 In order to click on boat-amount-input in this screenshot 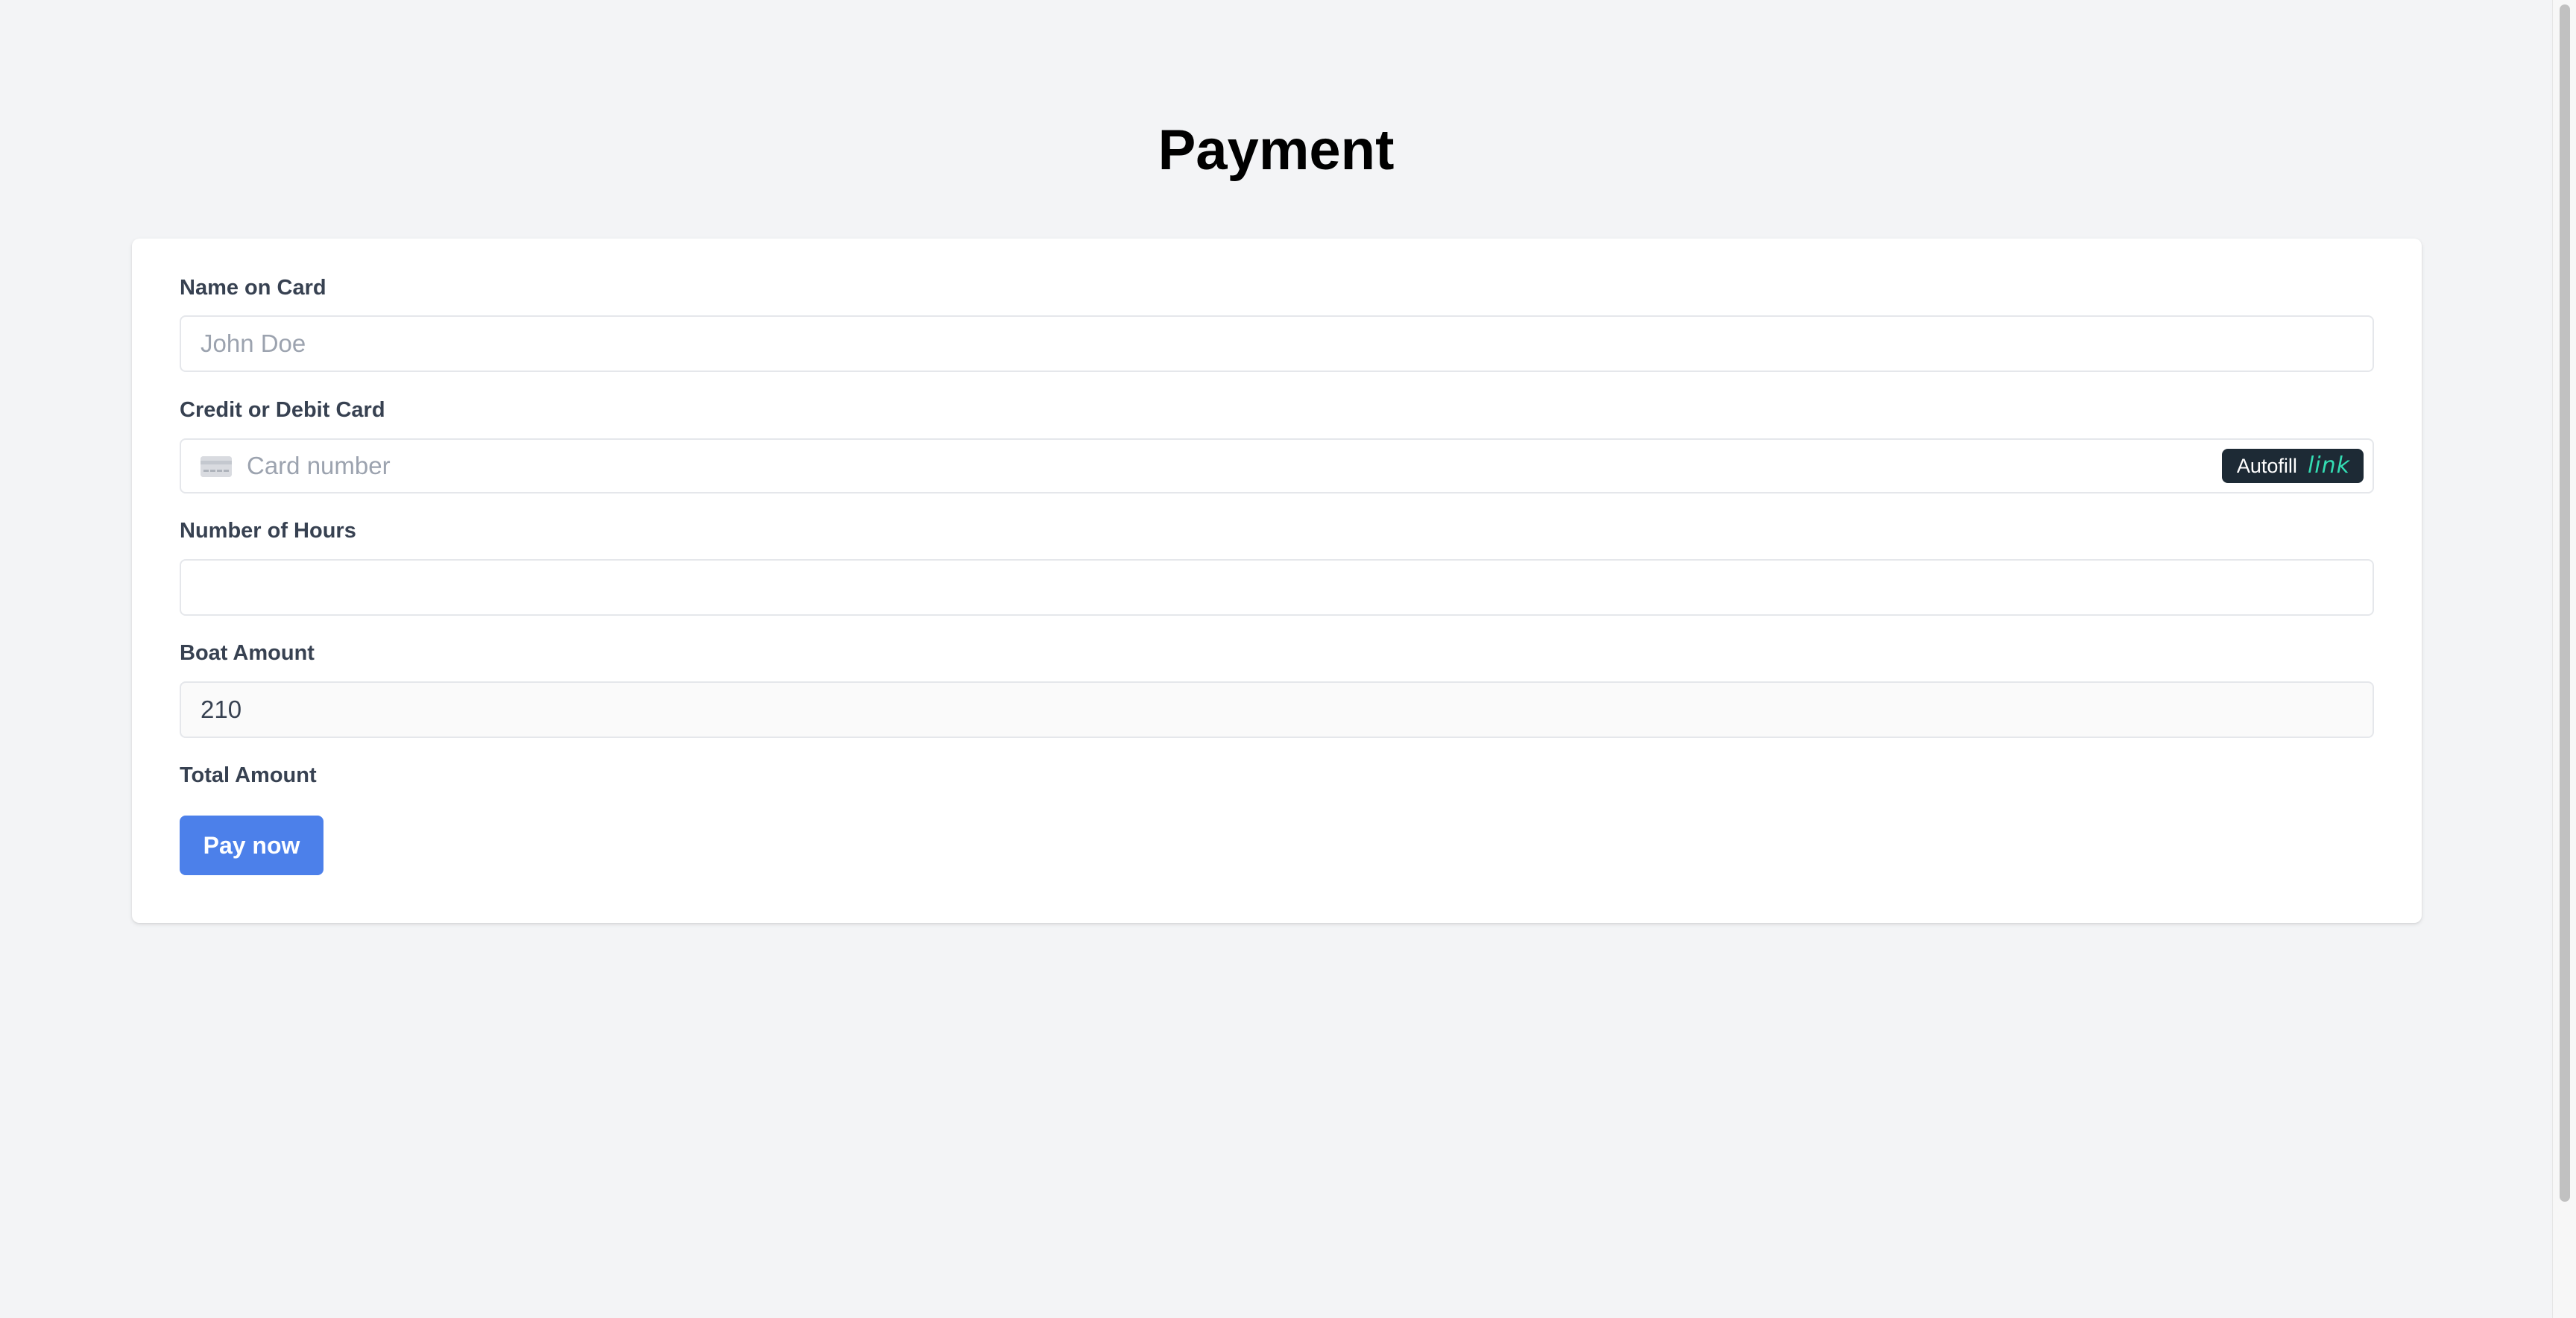, I will do `click(1277, 710)`.